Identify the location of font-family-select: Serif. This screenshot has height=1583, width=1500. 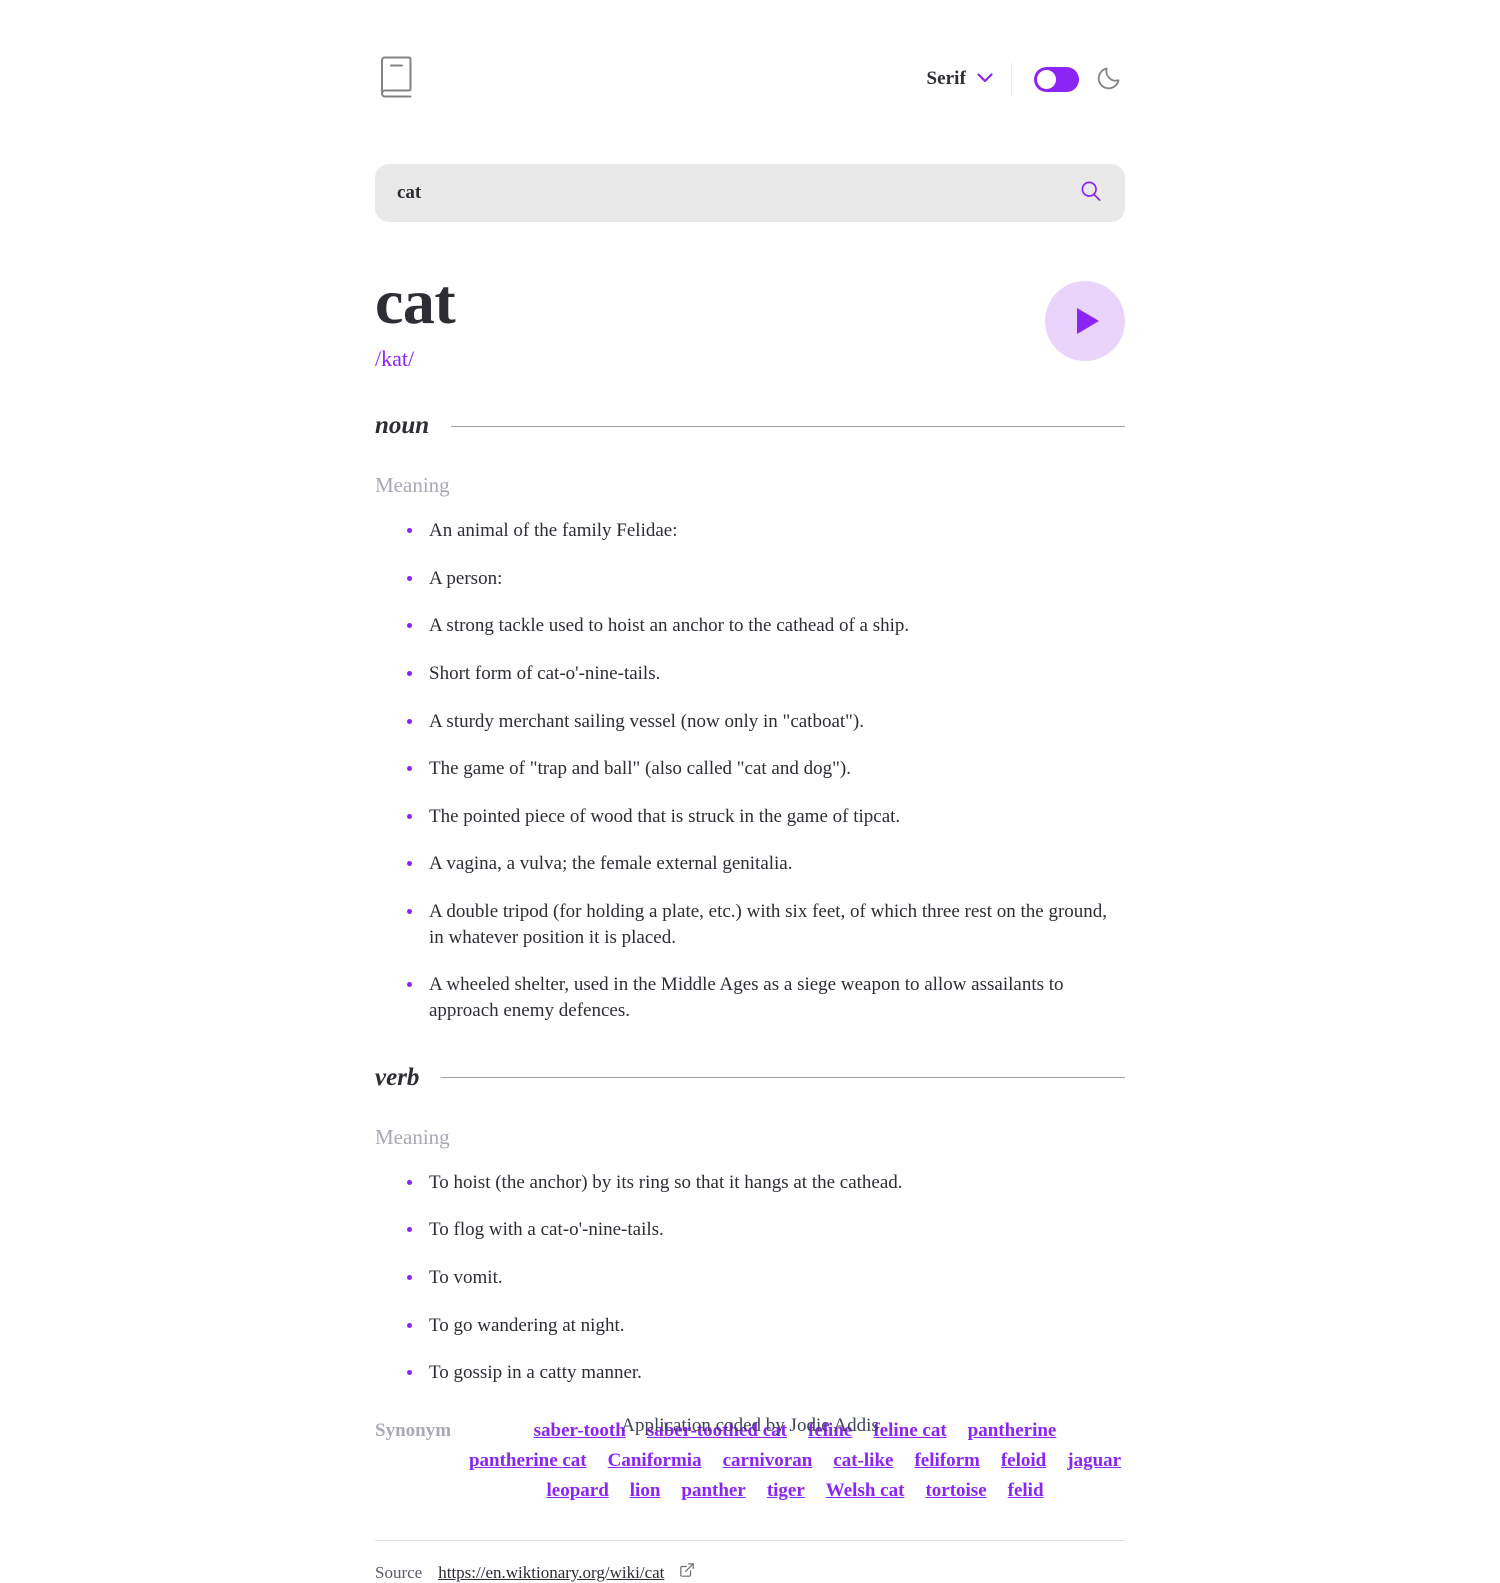
(968, 79).